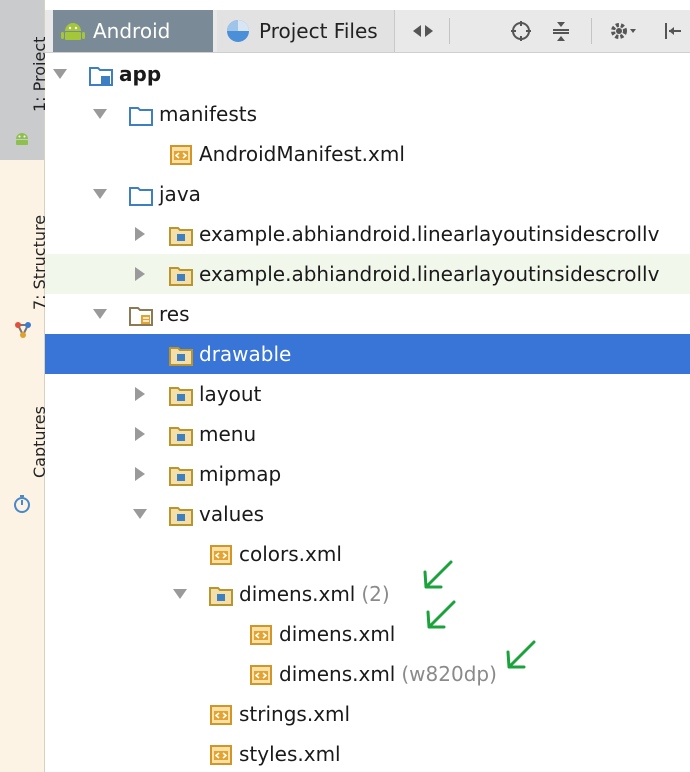 This screenshot has width=690, height=772. I want to click on tree-row: dimens.xml, so click(367, 634).